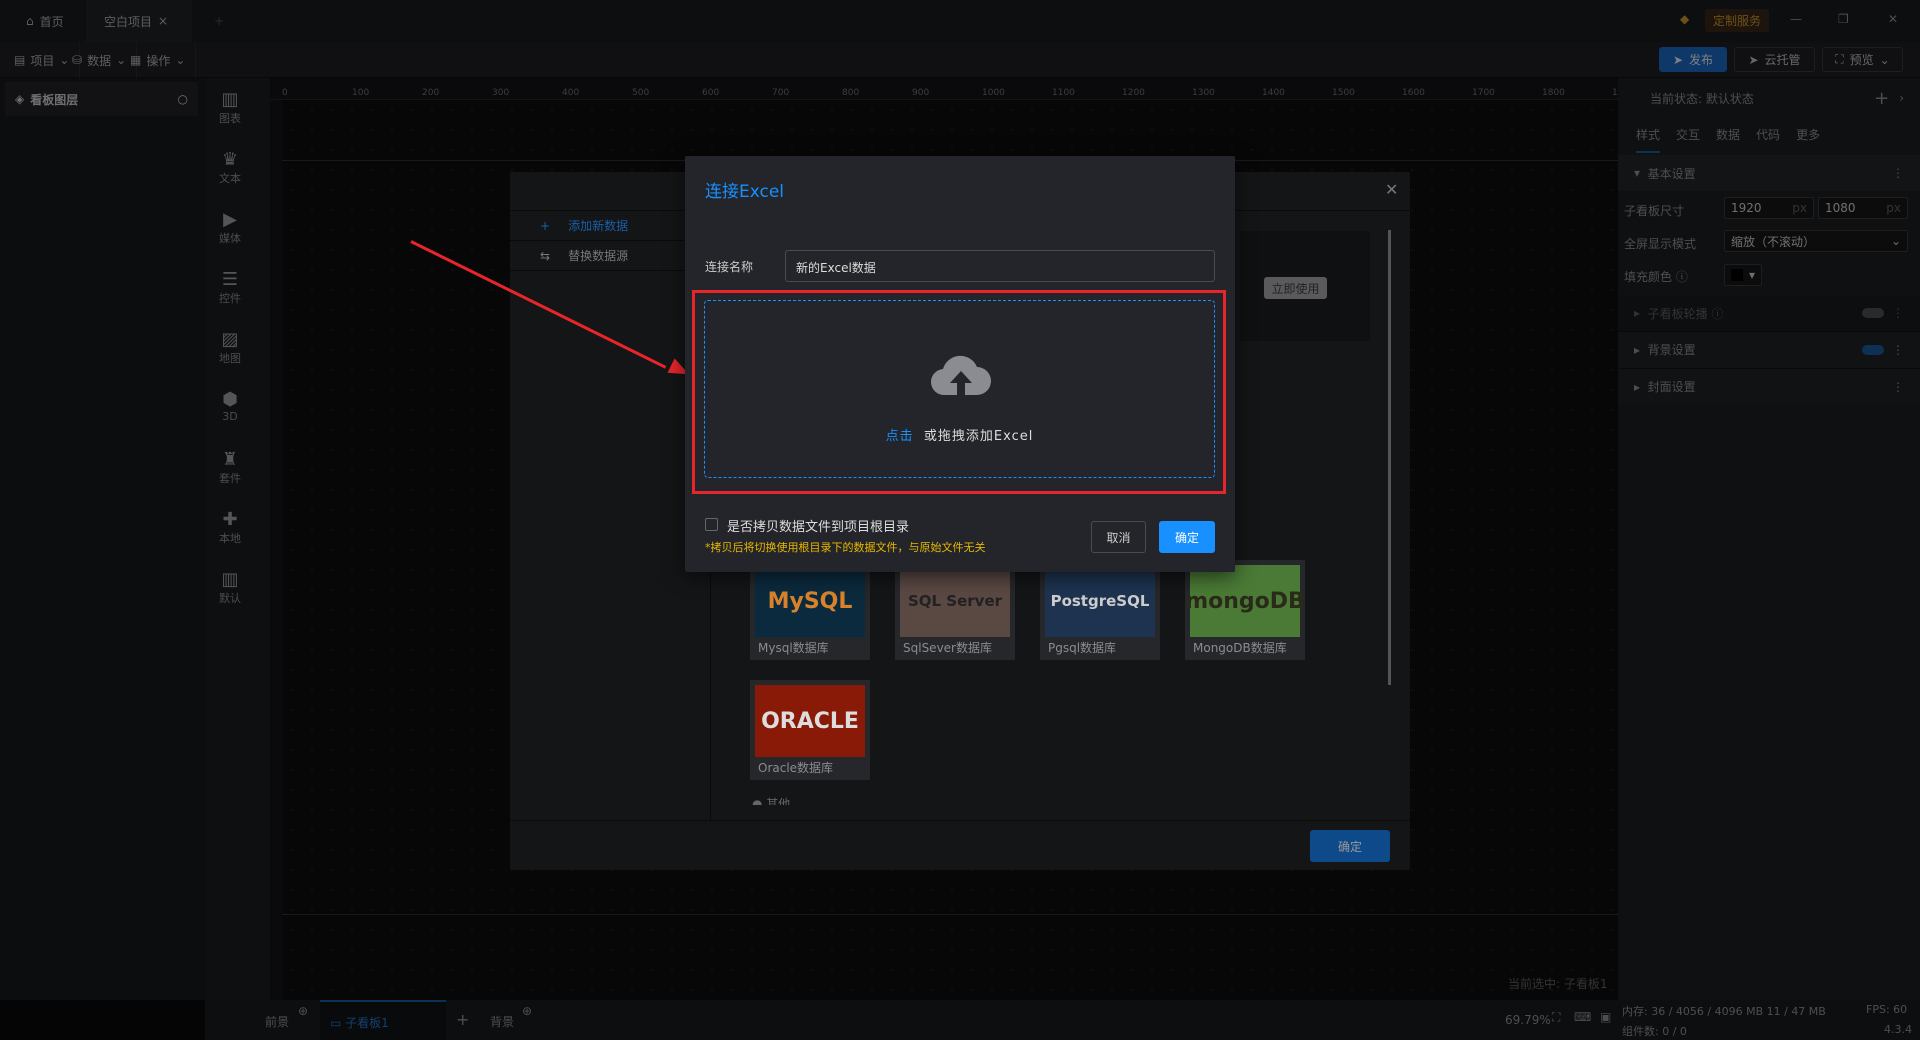 This screenshot has width=1920, height=1040. I want to click on state-row: 当前状态: 默认状态 + ›, so click(1769, 98).